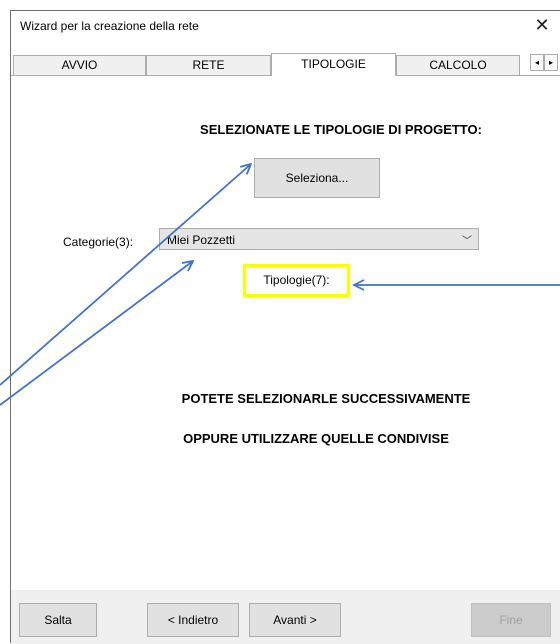 The image size is (560, 644). I want to click on next-button: Avanti >, so click(295, 620).